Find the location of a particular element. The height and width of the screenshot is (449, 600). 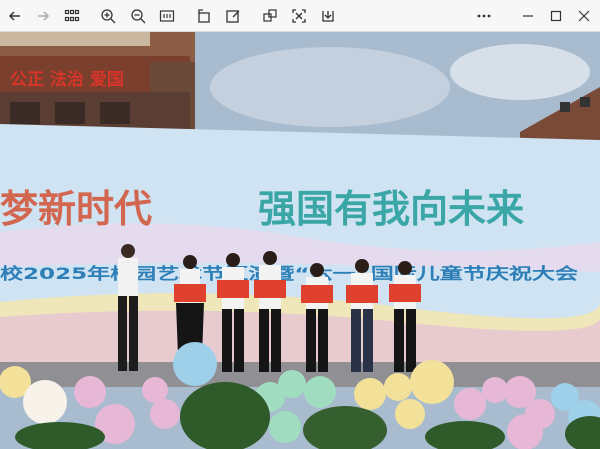

zoom-in-icon is located at coordinates (108, 16).